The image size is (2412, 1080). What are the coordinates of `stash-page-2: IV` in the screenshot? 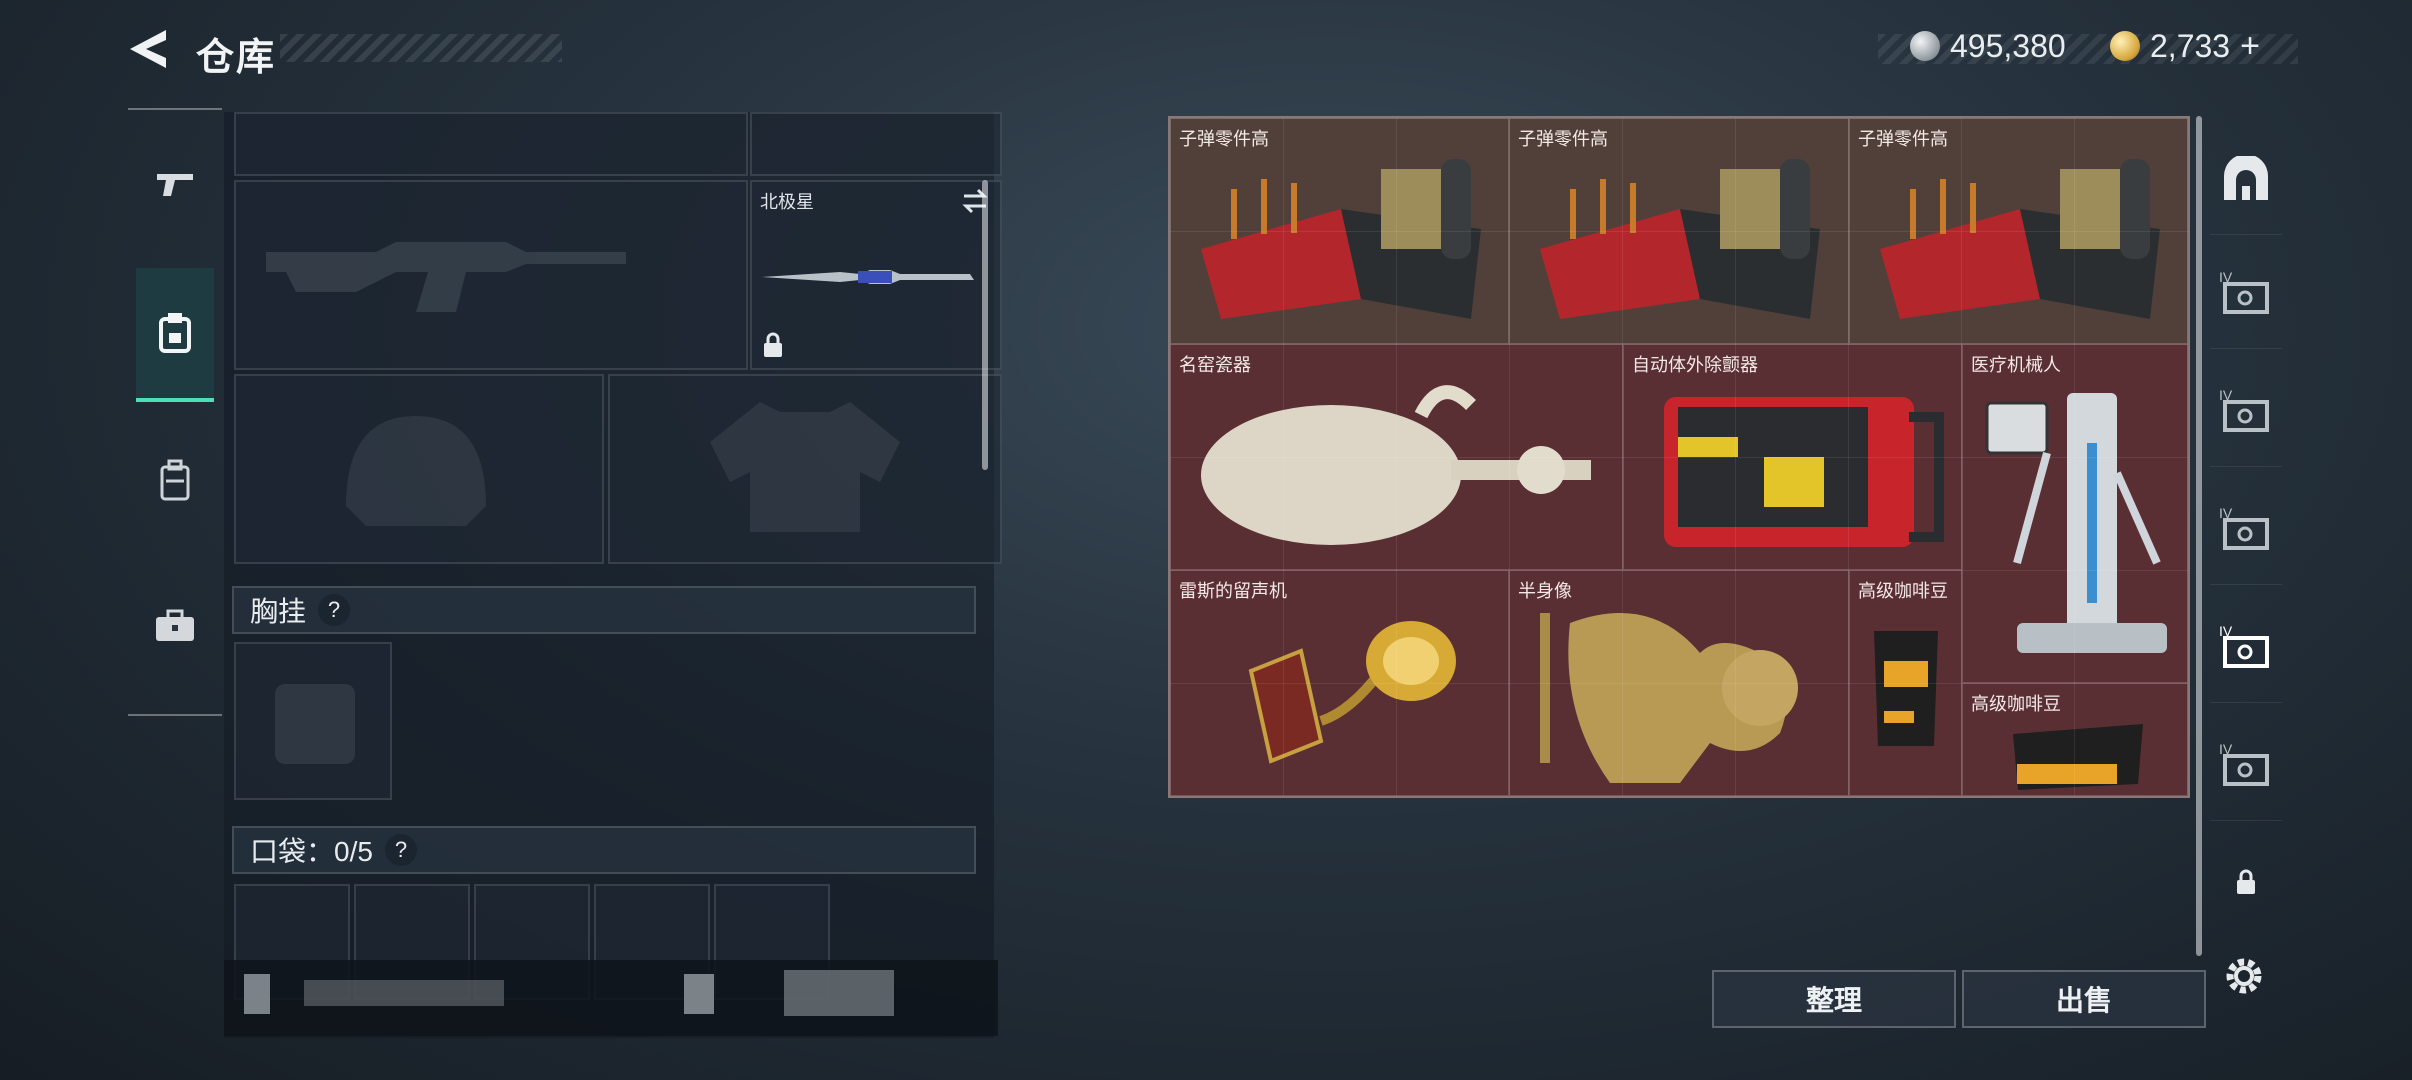 It's located at (2246, 411).